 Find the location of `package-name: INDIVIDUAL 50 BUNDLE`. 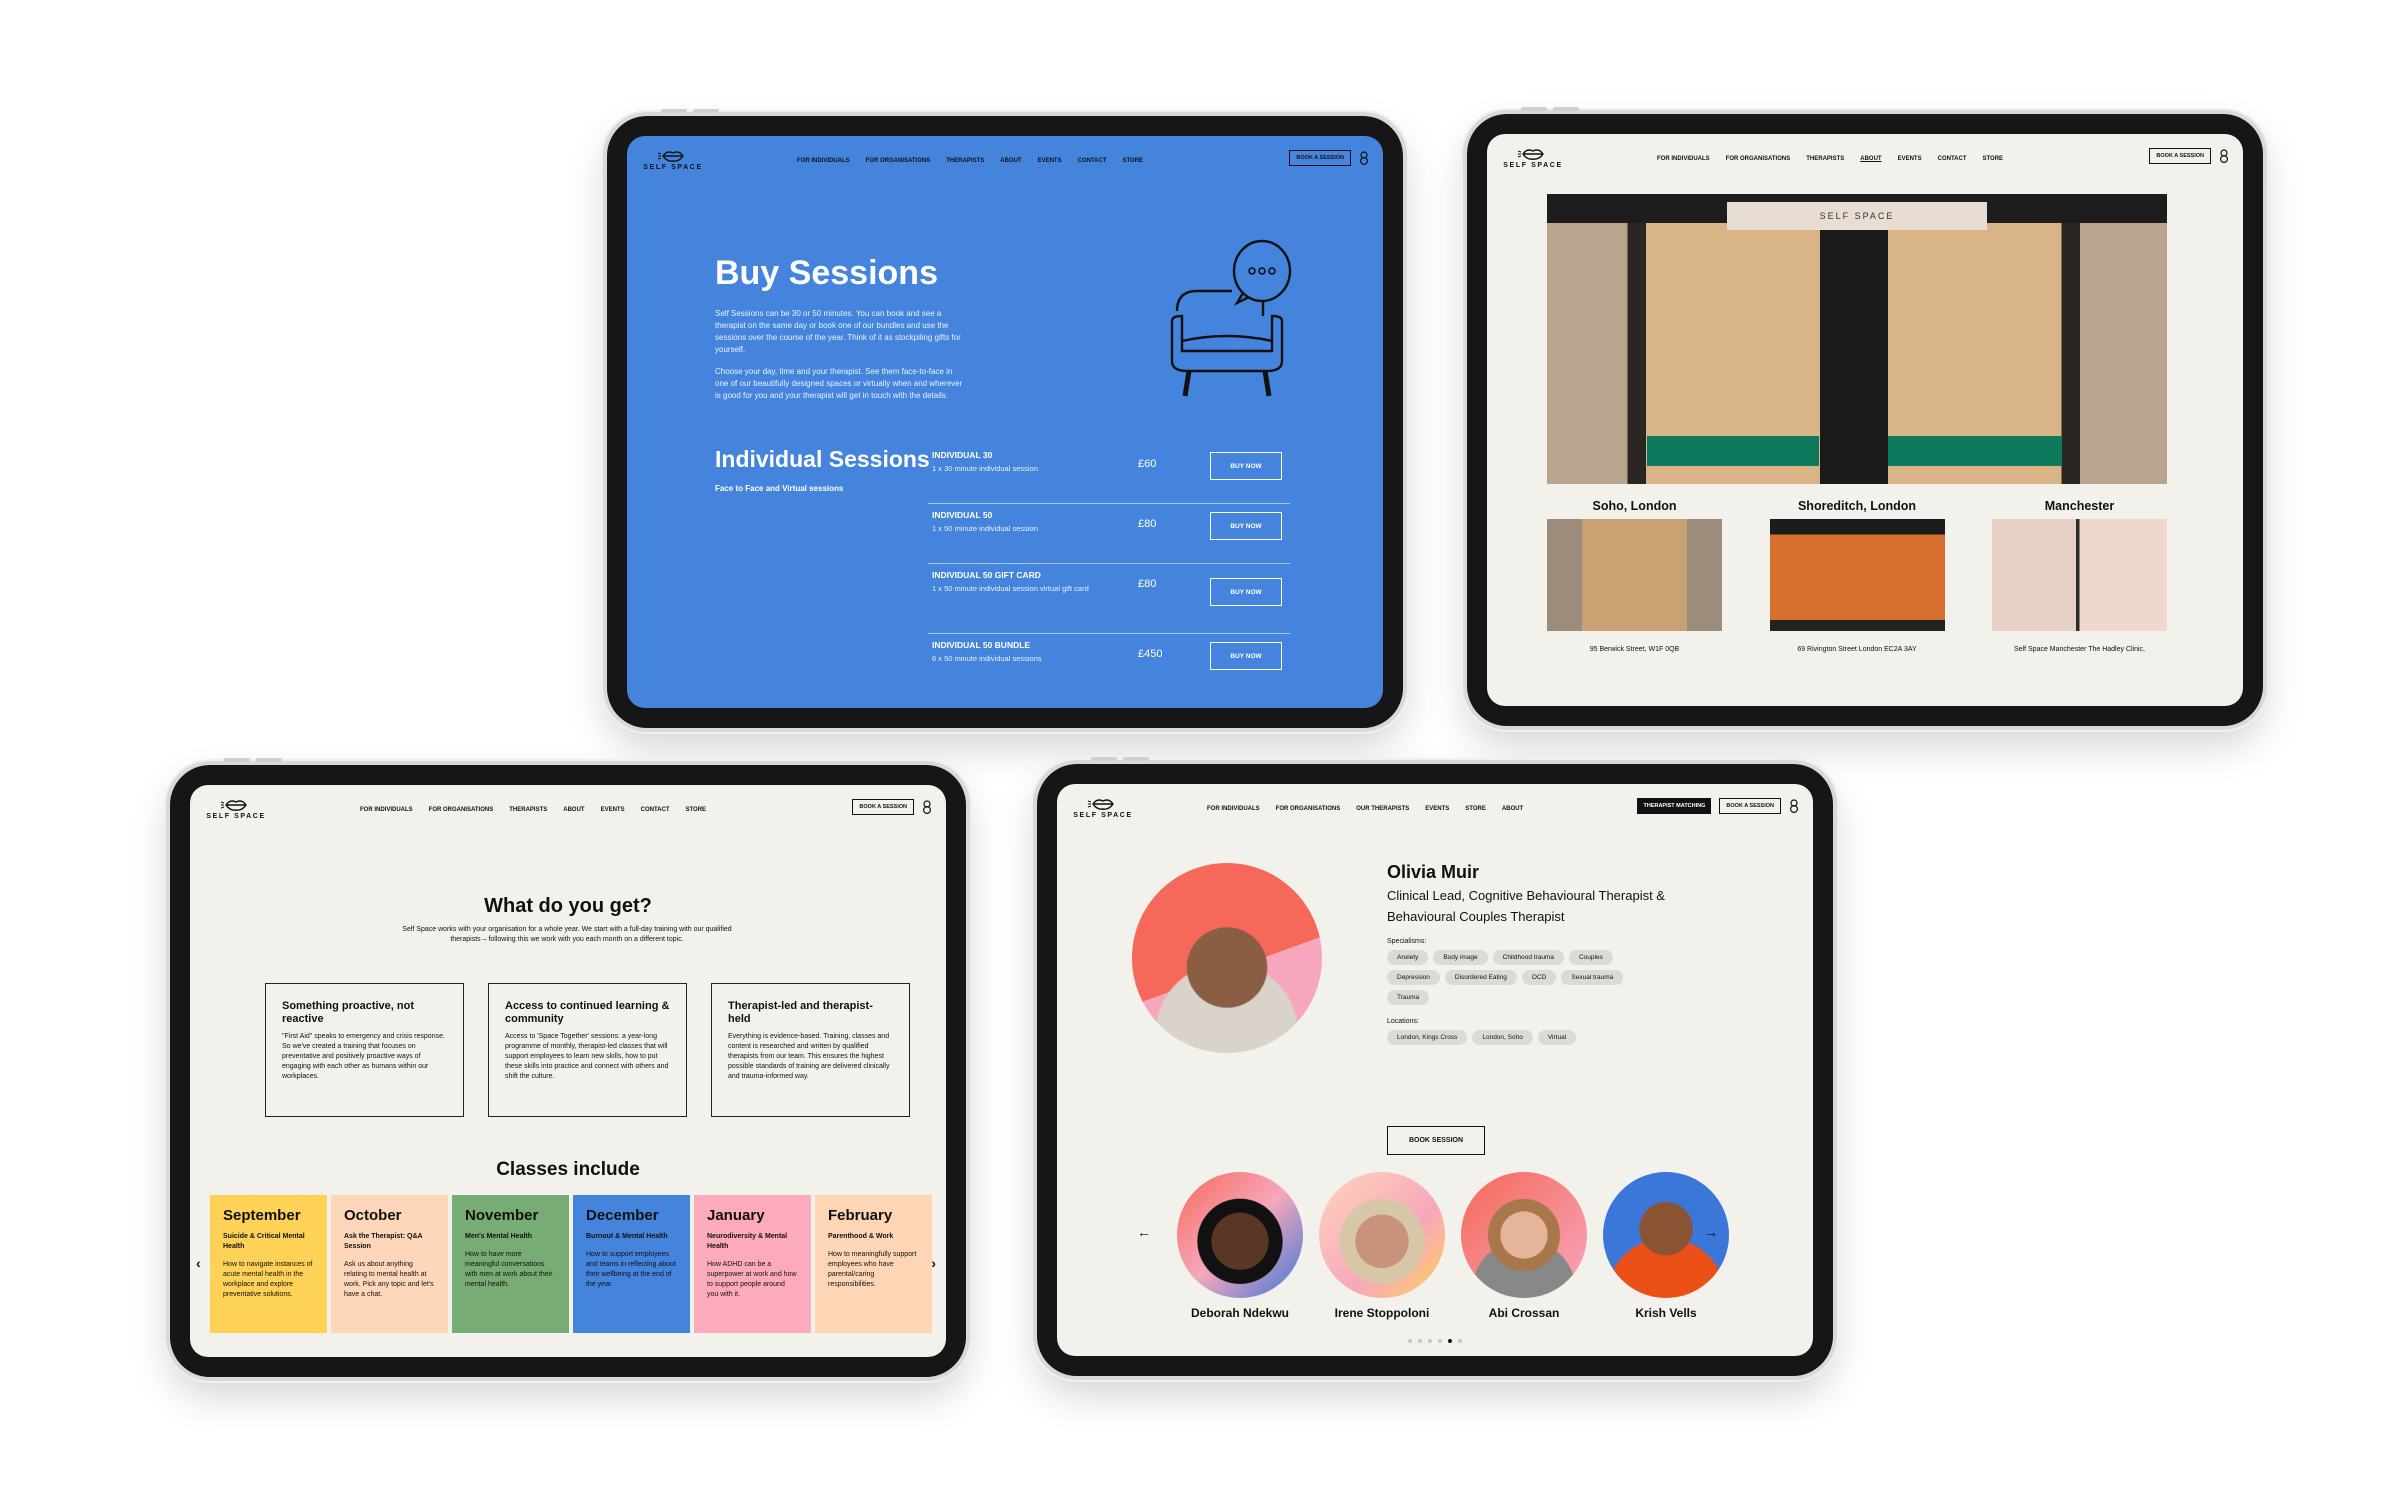

package-name: INDIVIDUAL 50 BUNDLE is located at coordinates (981, 645).